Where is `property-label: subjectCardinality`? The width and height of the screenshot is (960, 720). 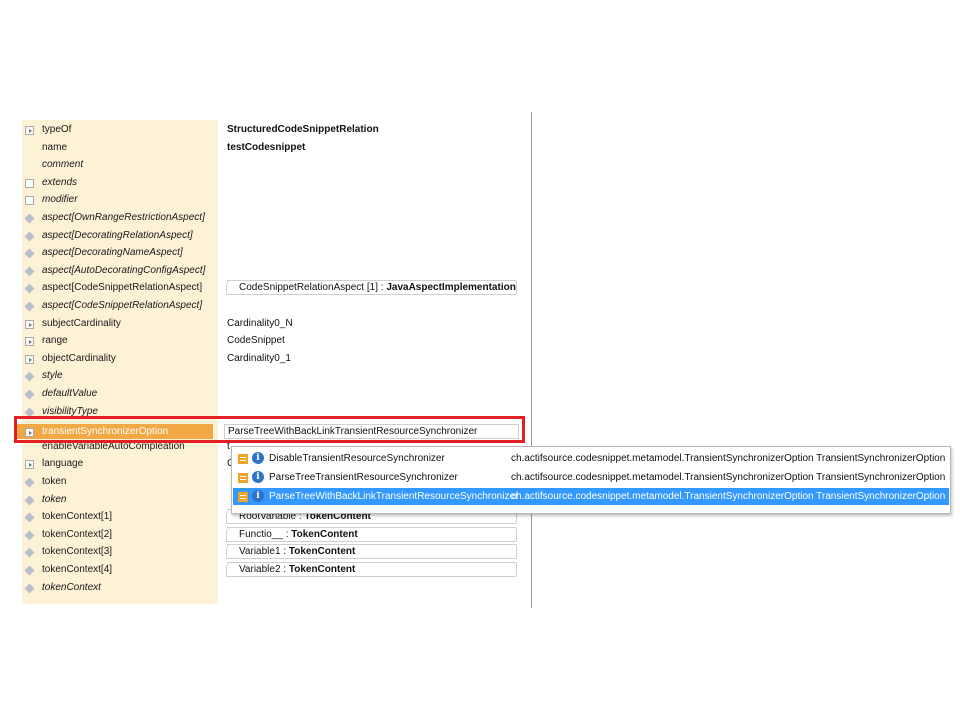
property-label: subjectCardinality is located at coordinates (81, 323).